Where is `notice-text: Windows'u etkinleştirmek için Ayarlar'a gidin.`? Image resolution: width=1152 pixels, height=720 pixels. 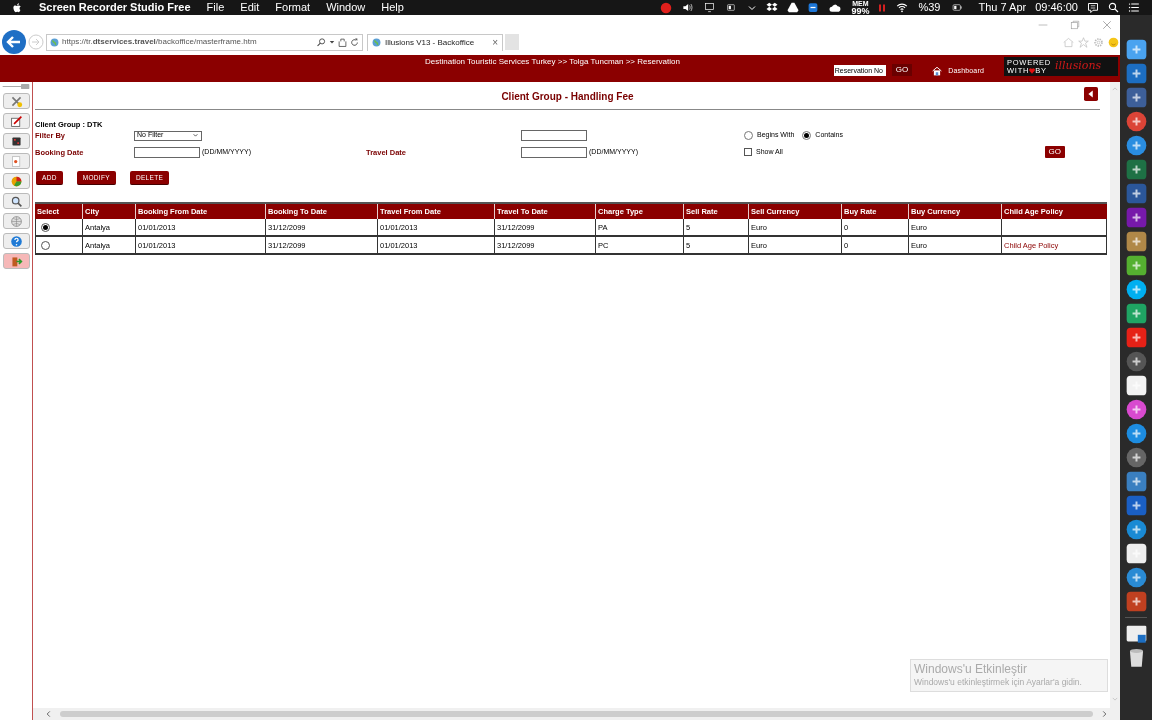
notice-text: Windows'u etkinleştirmek için Ayarlar'a gidin. is located at coordinates (998, 682).